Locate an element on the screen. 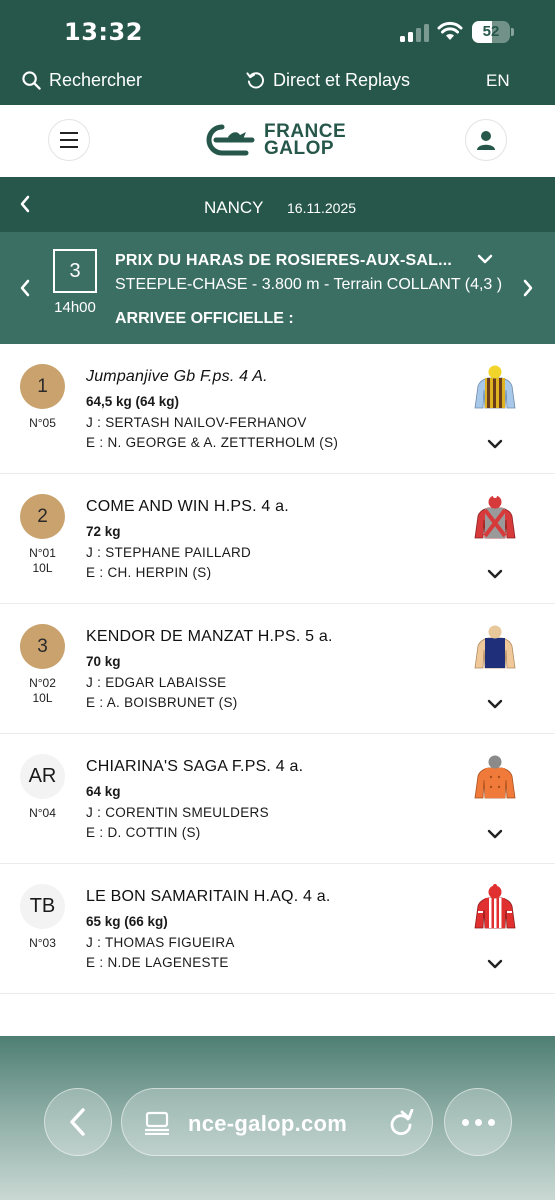 The width and height of the screenshot is (555, 1200). logo-line-2: GALOP is located at coordinates (299, 148).